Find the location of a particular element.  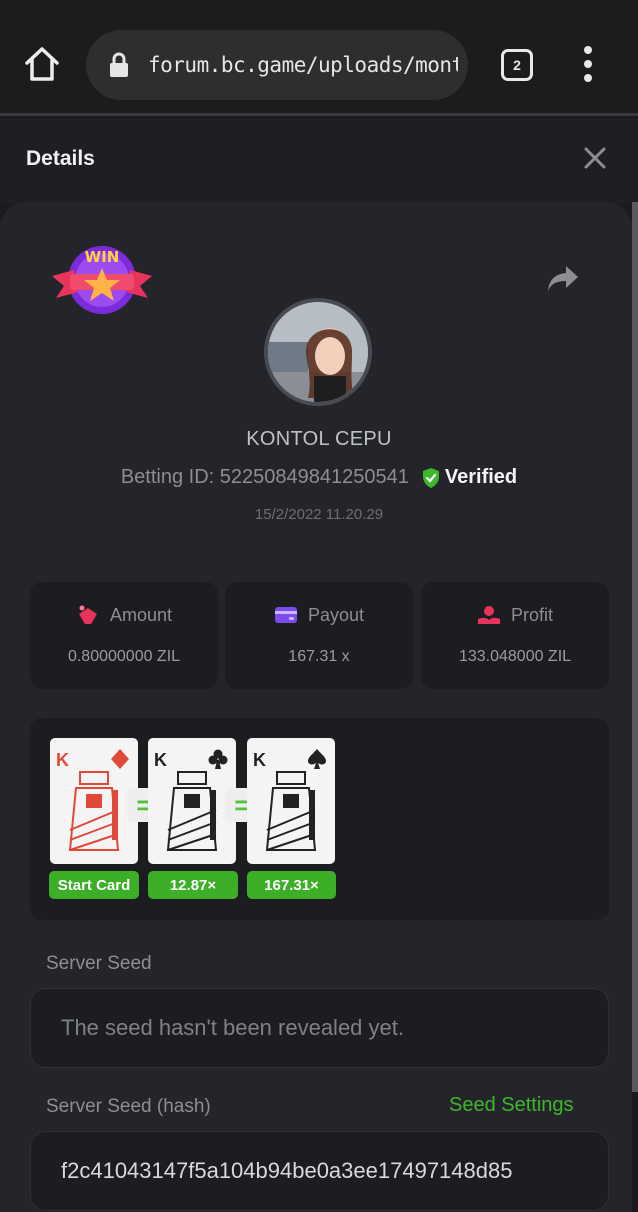

browser-toolbar: forum.bc.game/uploads/monthly. 2 is located at coordinates (319, 58).